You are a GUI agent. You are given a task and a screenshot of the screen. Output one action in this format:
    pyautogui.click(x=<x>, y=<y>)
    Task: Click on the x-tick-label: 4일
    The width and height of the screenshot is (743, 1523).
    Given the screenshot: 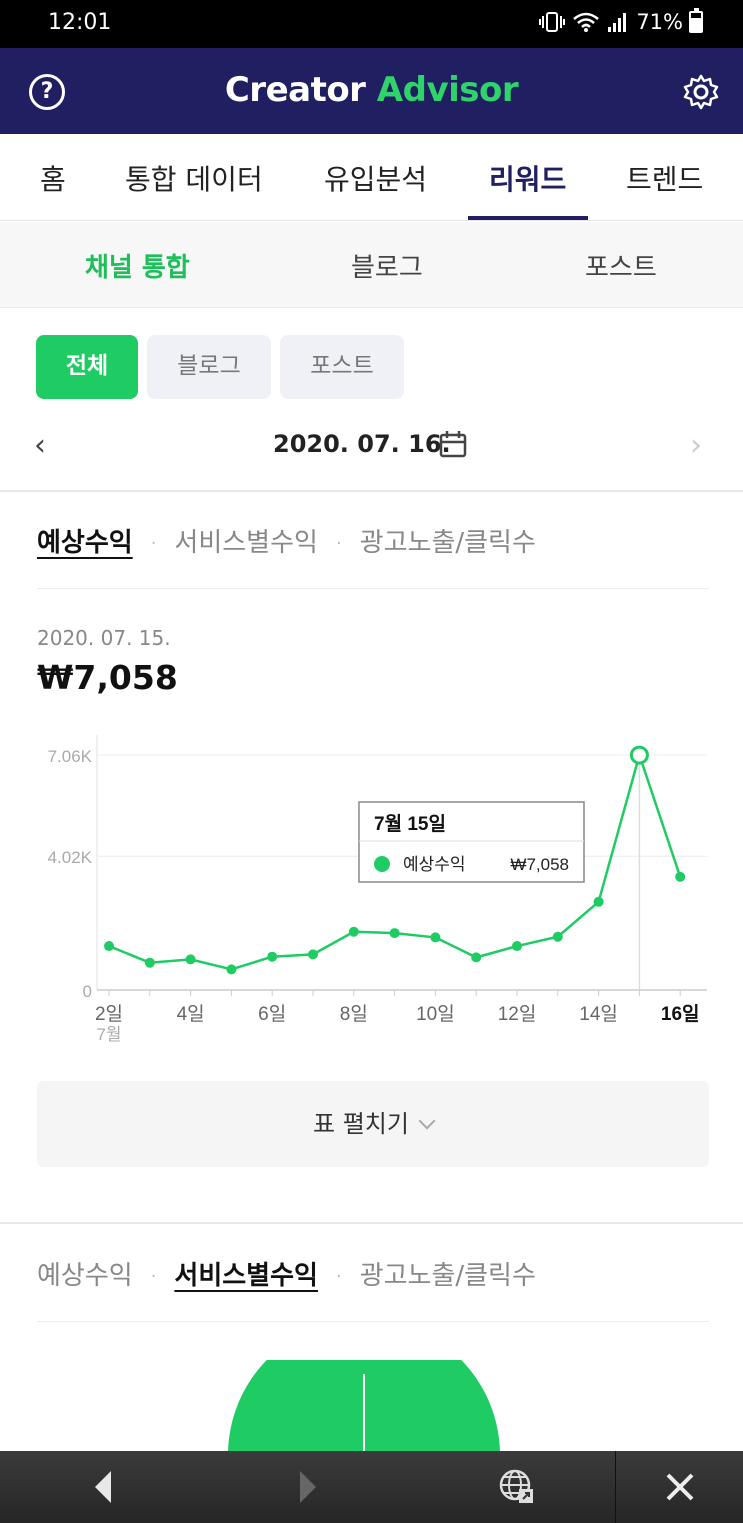 What is the action you would take?
    pyautogui.click(x=191, y=1014)
    